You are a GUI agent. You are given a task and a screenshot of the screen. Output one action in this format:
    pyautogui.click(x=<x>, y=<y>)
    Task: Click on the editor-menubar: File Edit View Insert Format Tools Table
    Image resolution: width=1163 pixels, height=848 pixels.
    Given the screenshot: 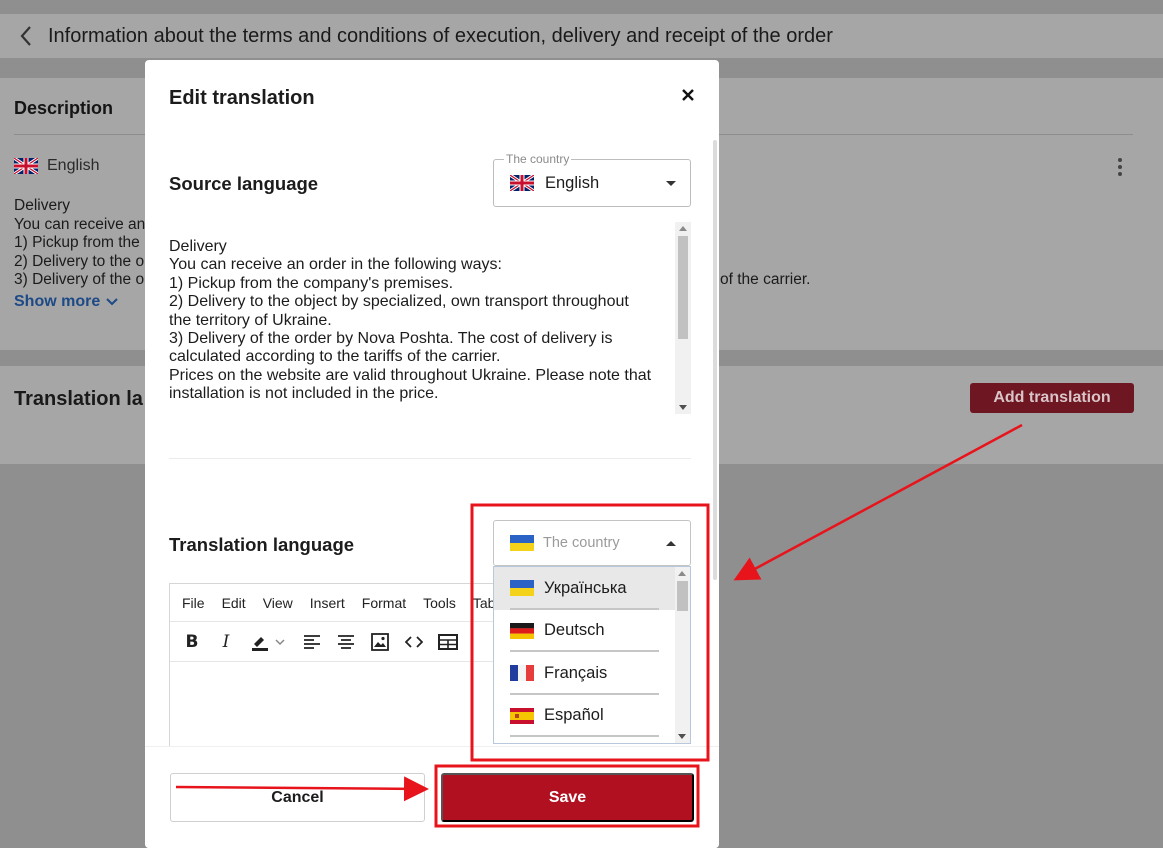 What is the action you would take?
    pyautogui.click(x=334, y=603)
    